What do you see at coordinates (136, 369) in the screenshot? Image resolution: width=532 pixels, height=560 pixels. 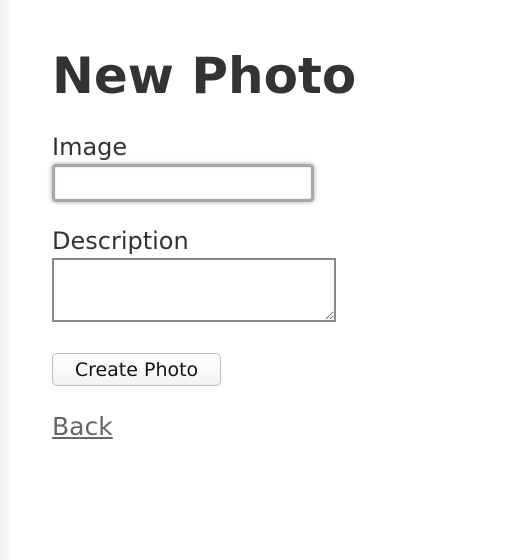 I see `create-photo-button: Create Photo` at bounding box center [136, 369].